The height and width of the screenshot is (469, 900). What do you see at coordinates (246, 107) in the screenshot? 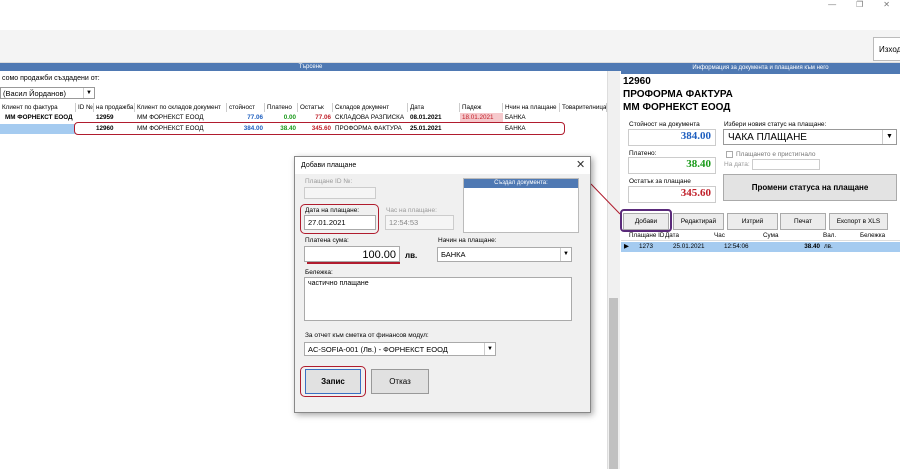
I see `column-header: стойност` at bounding box center [246, 107].